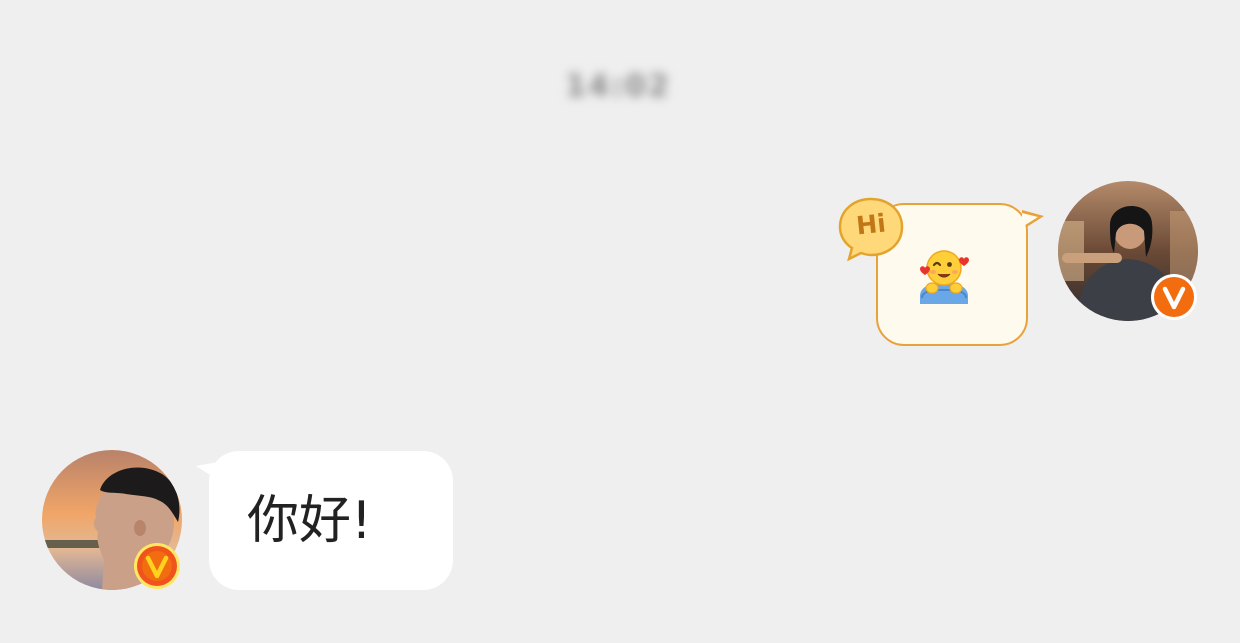 The width and height of the screenshot is (1240, 643). I want to click on message-text: 你好!, so click(309, 521).